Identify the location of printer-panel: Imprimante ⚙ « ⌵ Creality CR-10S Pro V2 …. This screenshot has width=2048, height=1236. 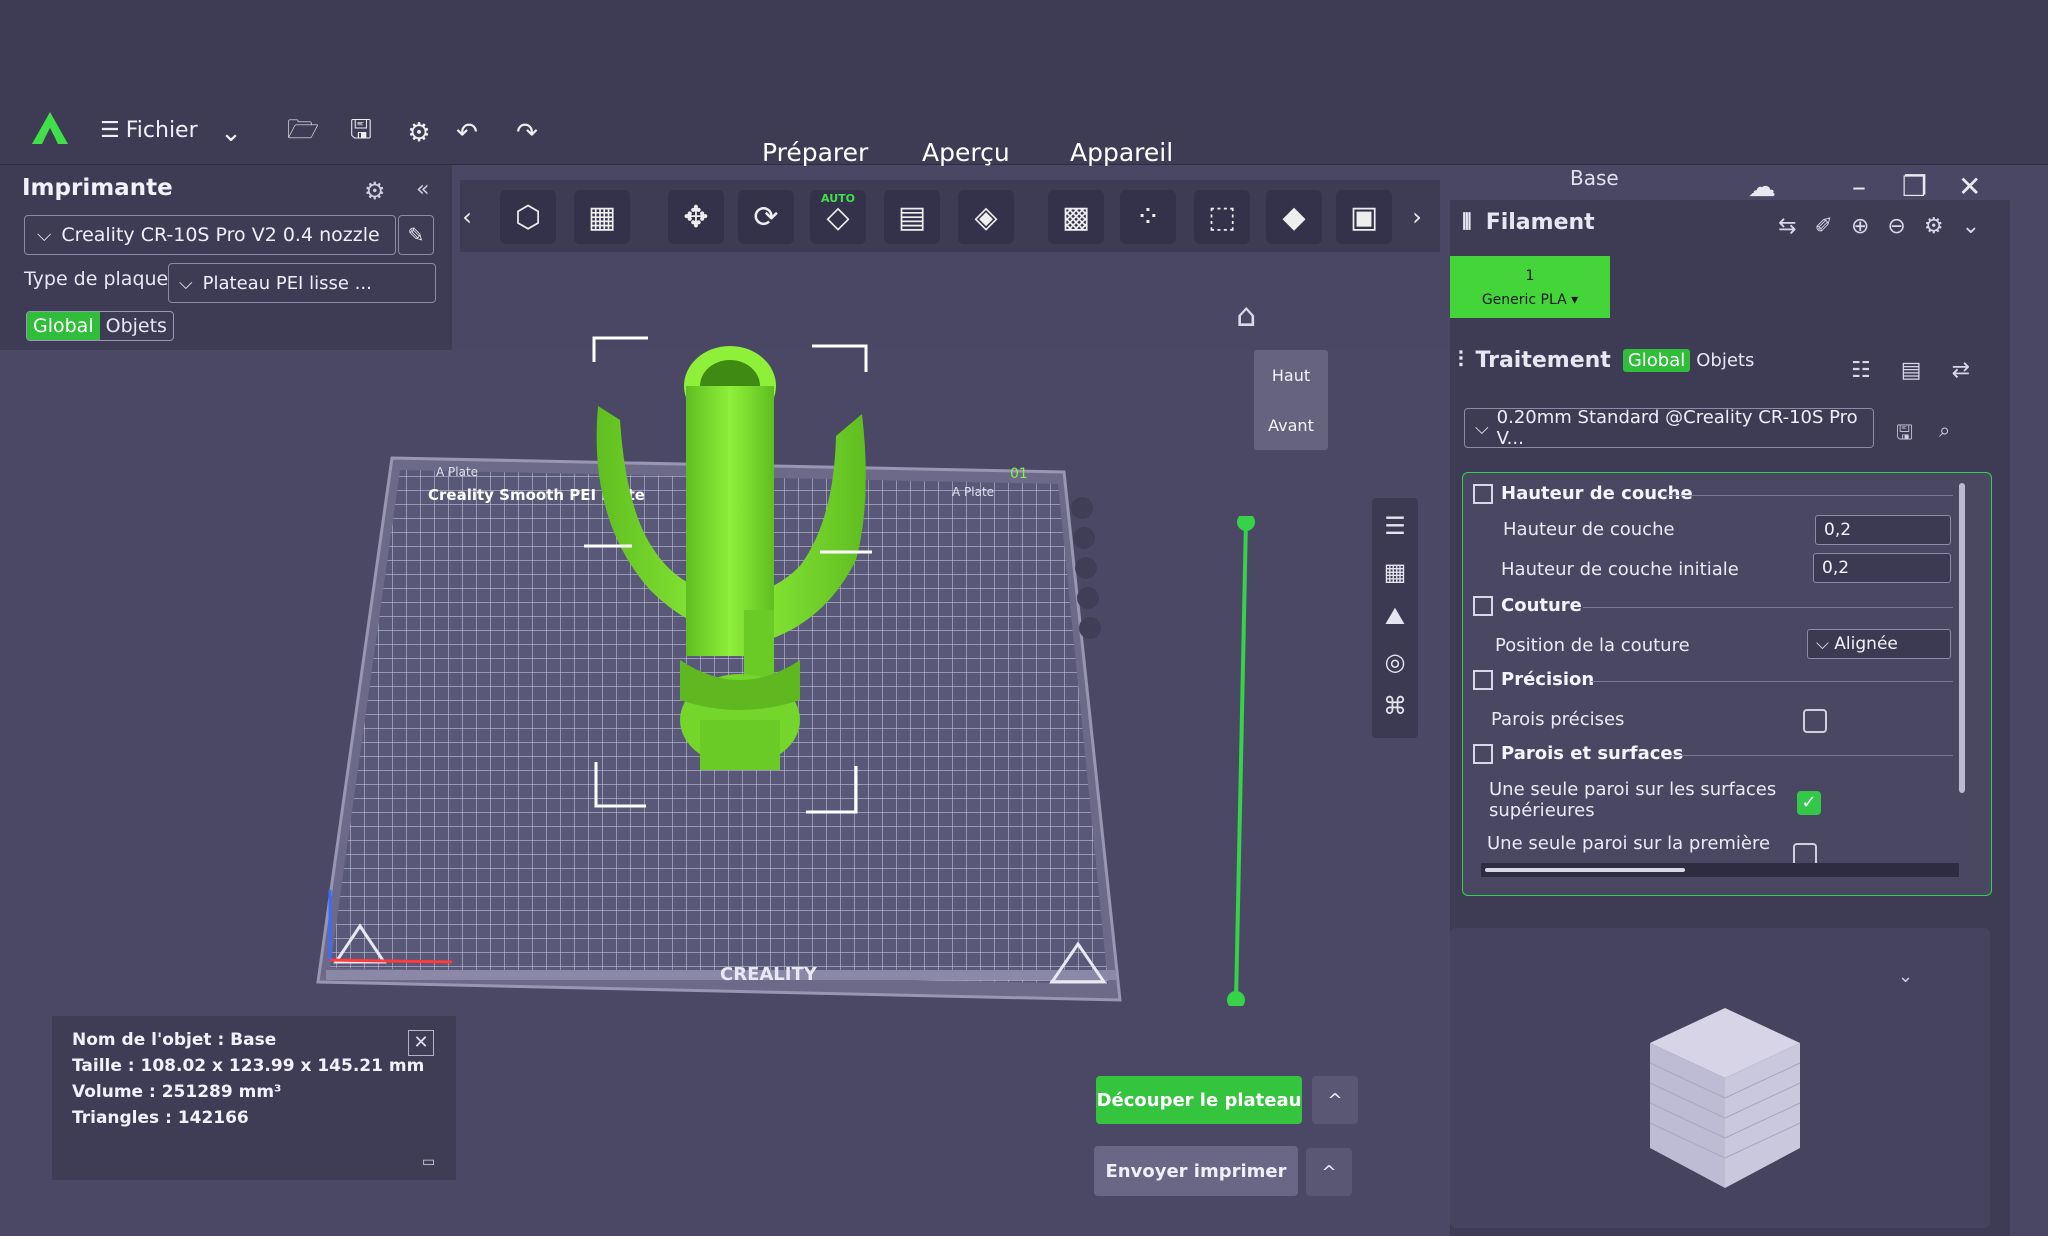
(226, 257).